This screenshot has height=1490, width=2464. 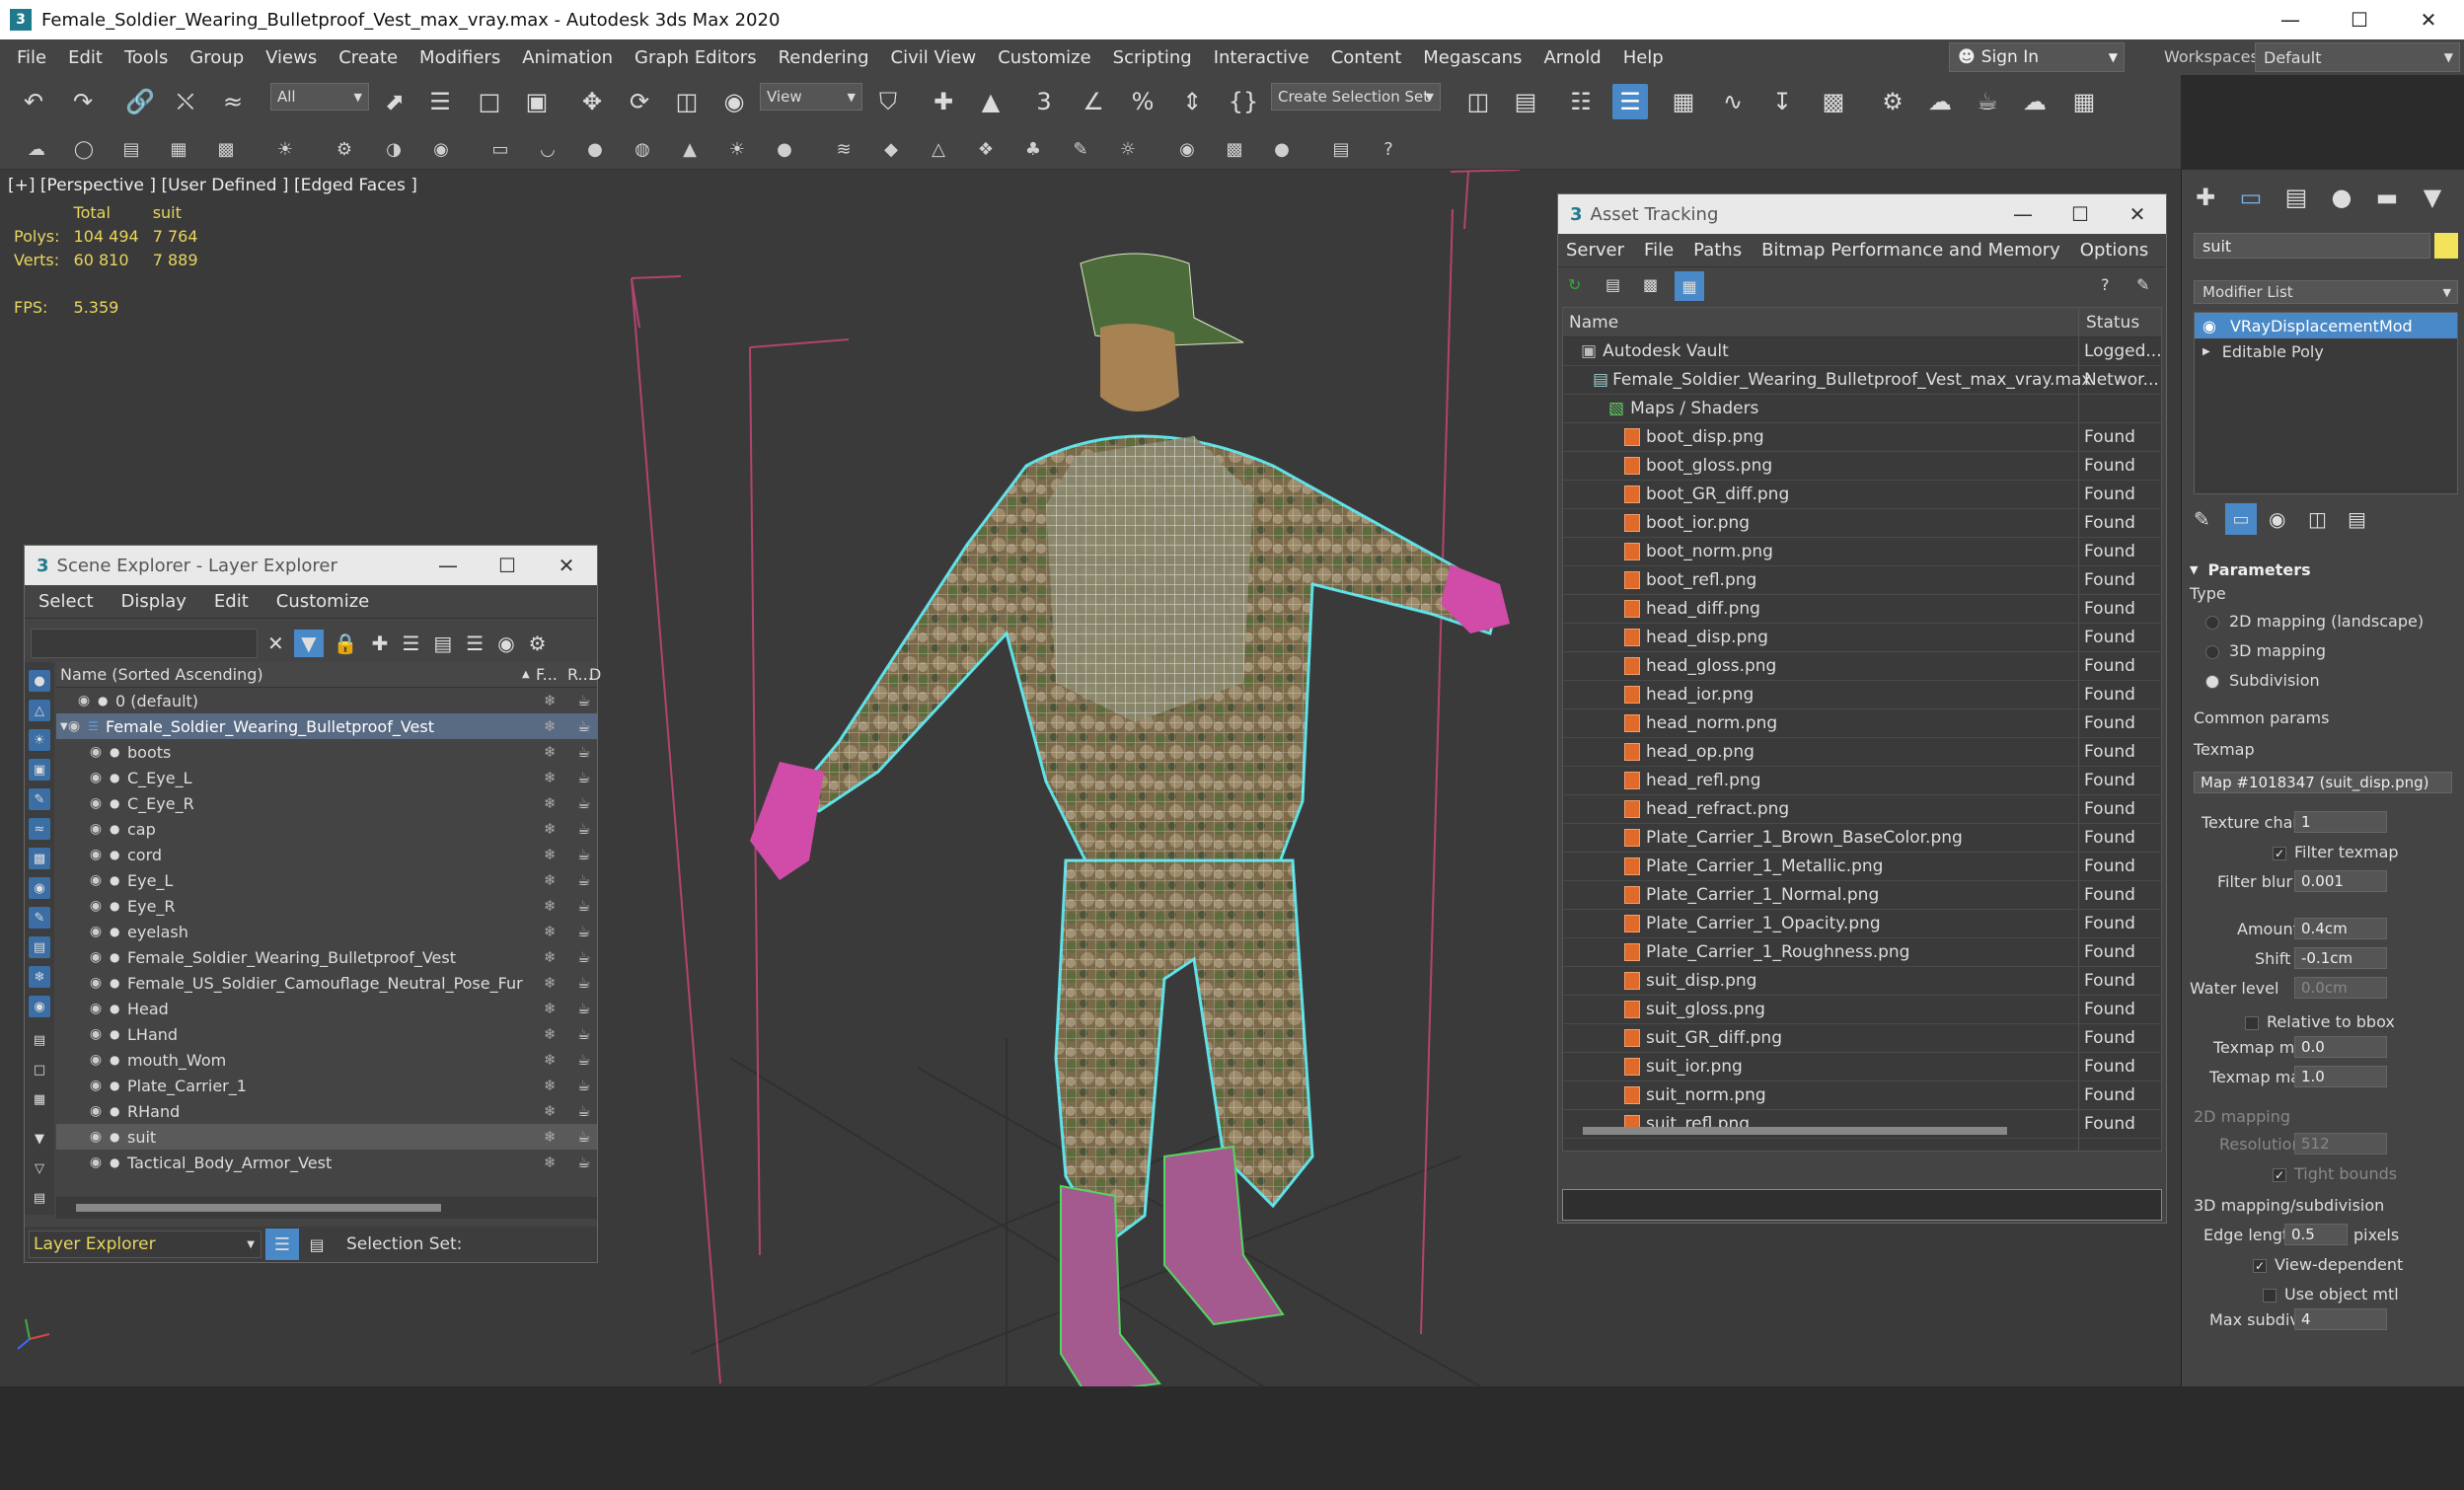 What do you see at coordinates (1143, 101) in the screenshot?
I see `percent-snap-icon: %` at bounding box center [1143, 101].